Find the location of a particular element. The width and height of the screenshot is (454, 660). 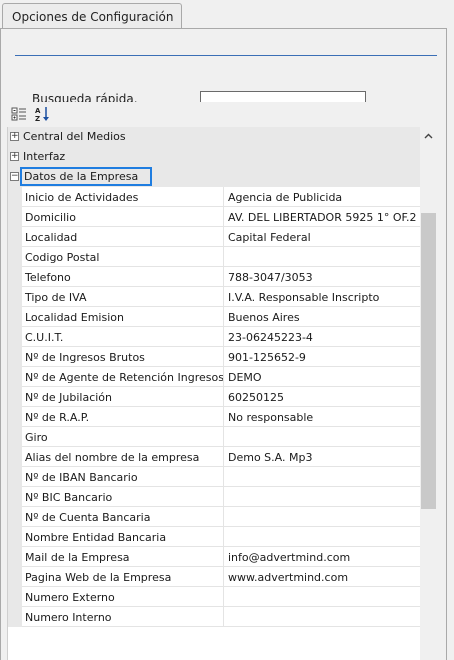

property-row: Nº de Jubilación 60250125 is located at coordinates (214, 397).